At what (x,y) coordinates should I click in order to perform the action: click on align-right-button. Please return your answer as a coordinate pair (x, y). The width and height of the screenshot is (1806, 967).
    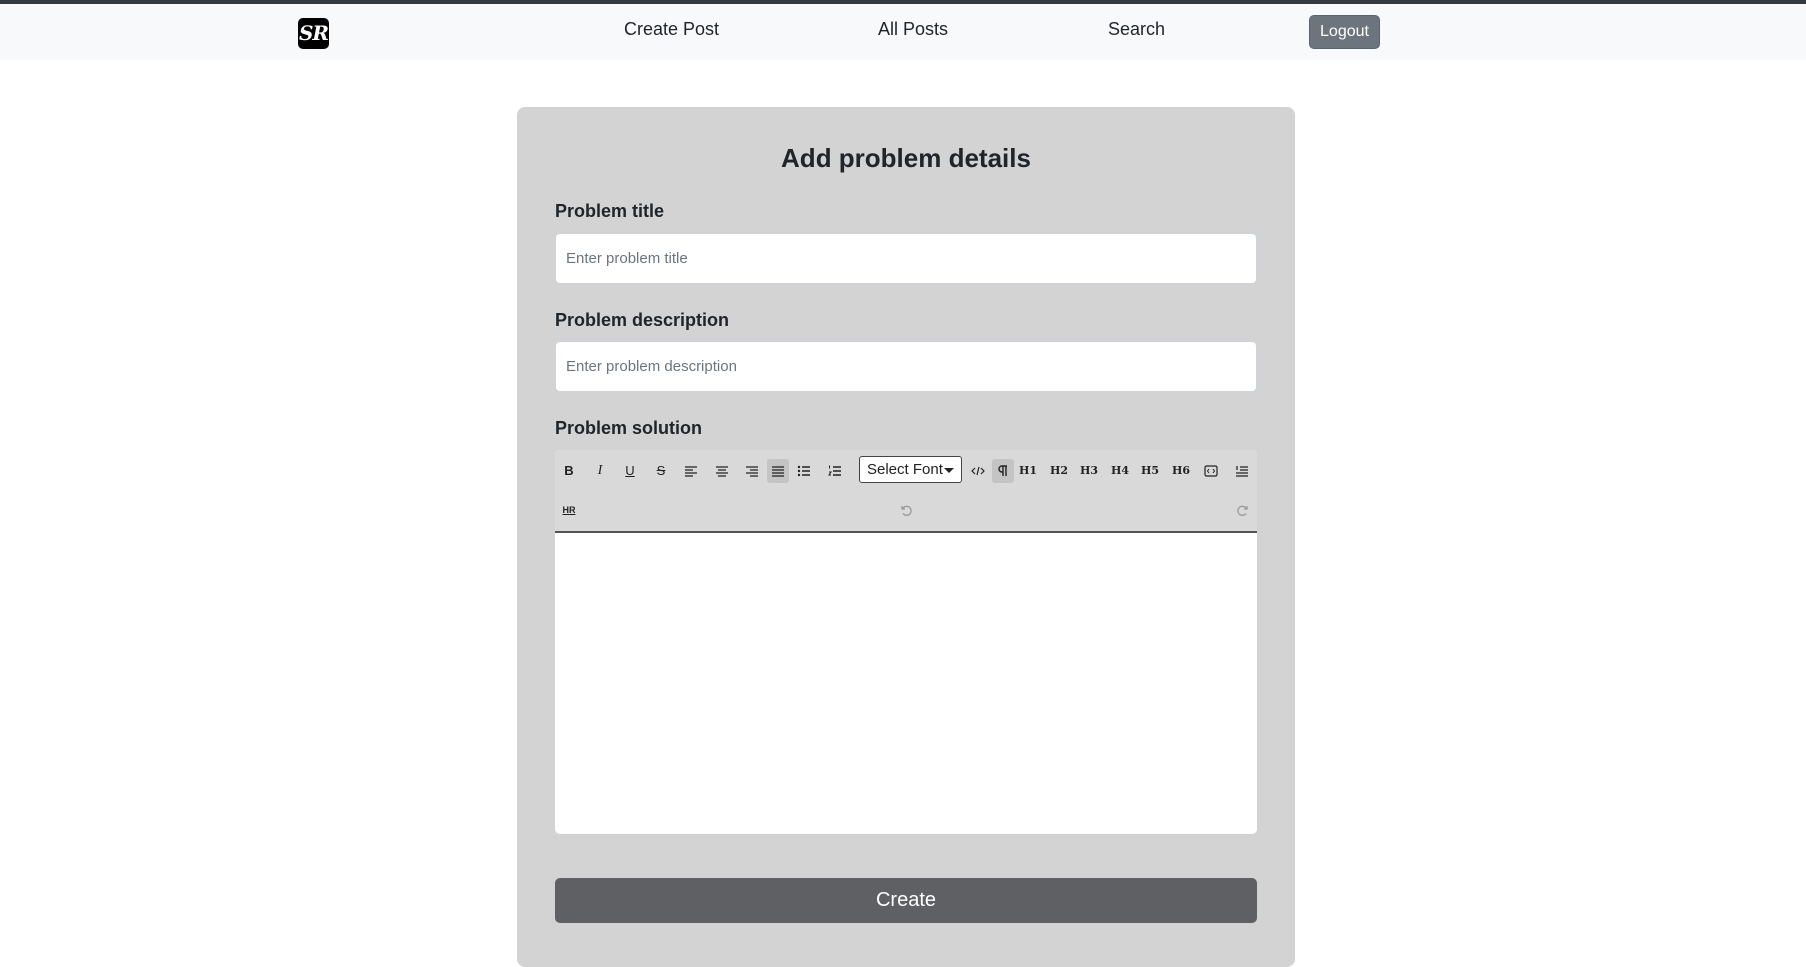
    Looking at the image, I should click on (752, 471).